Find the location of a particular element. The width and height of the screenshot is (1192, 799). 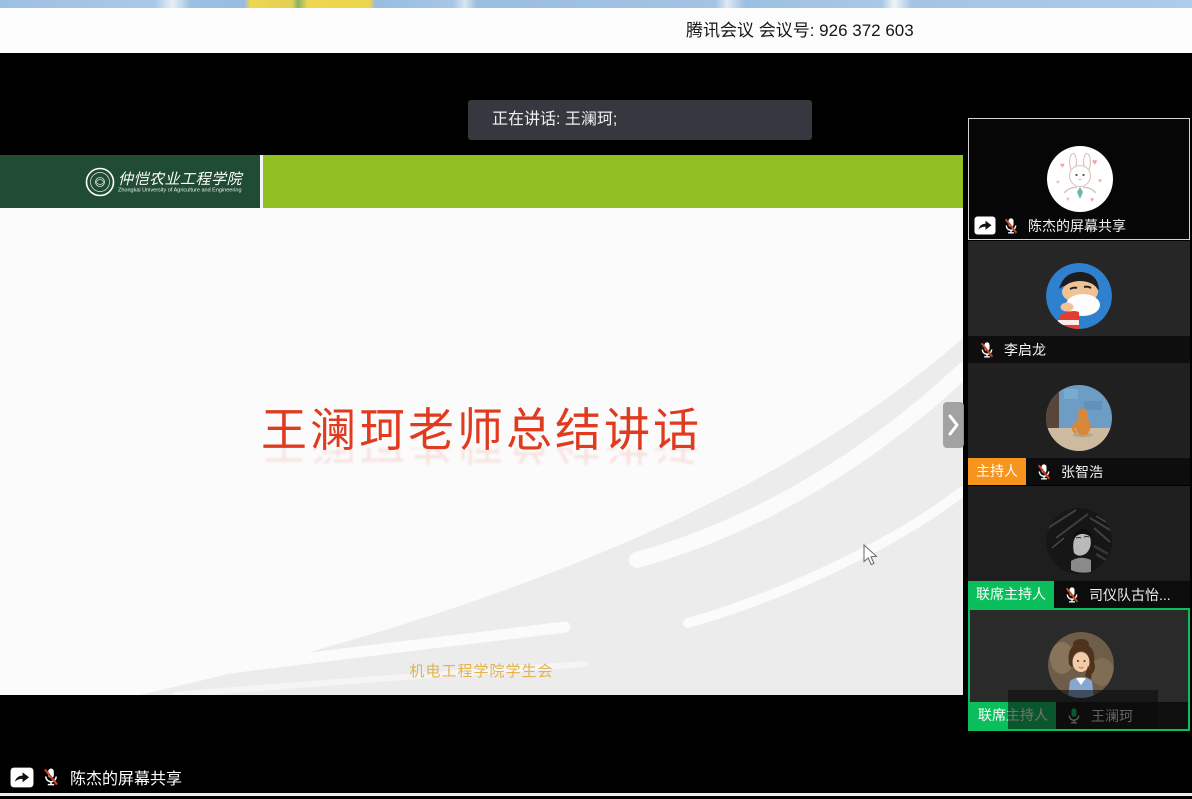

cohost-badge: 联席主持人 is located at coordinates (1011, 594).